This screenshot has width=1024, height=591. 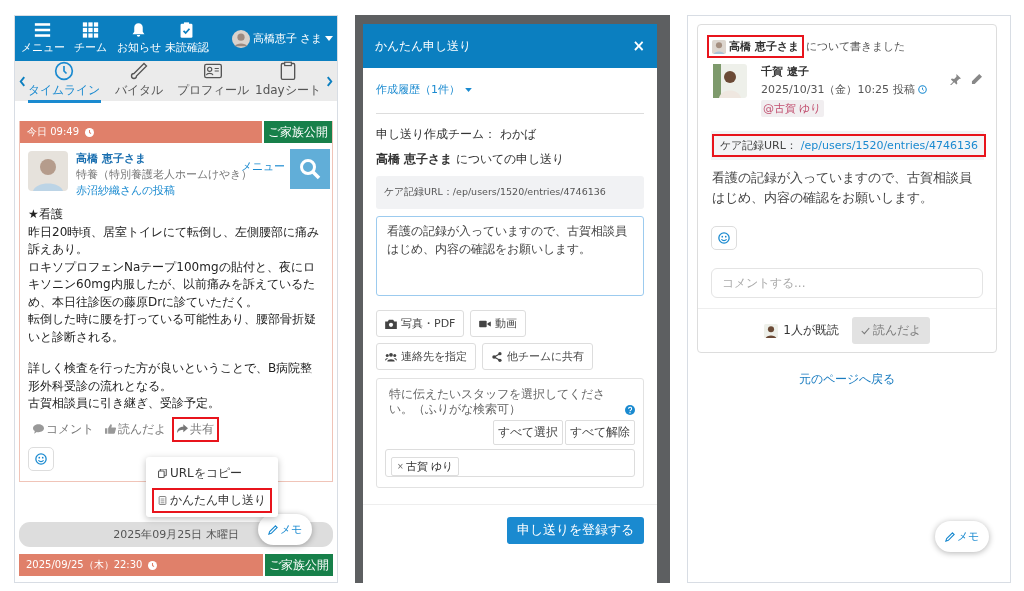 What do you see at coordinates (135, 429) in the screenshot?
I see `action-button: 読んだよ` at bounding box center [135, 429].